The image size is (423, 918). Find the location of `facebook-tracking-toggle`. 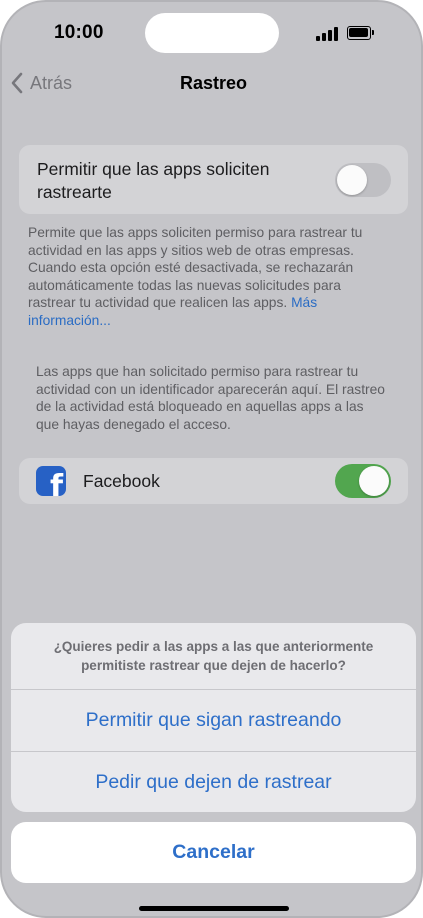

facebook-tracking-toggle is located at coordinates (363, 481).